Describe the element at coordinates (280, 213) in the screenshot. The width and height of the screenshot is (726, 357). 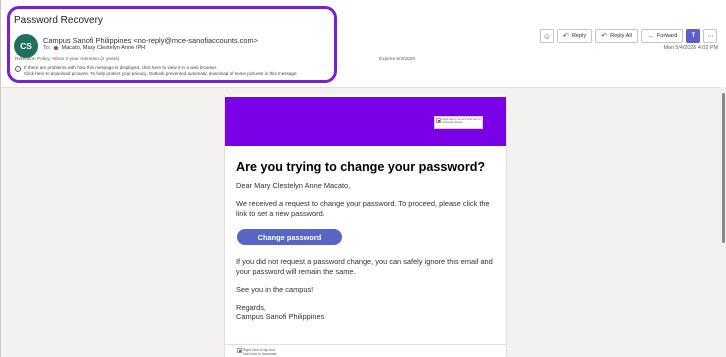
I see `email-paragraph-1-line-2: link to set a new password.` at that location.